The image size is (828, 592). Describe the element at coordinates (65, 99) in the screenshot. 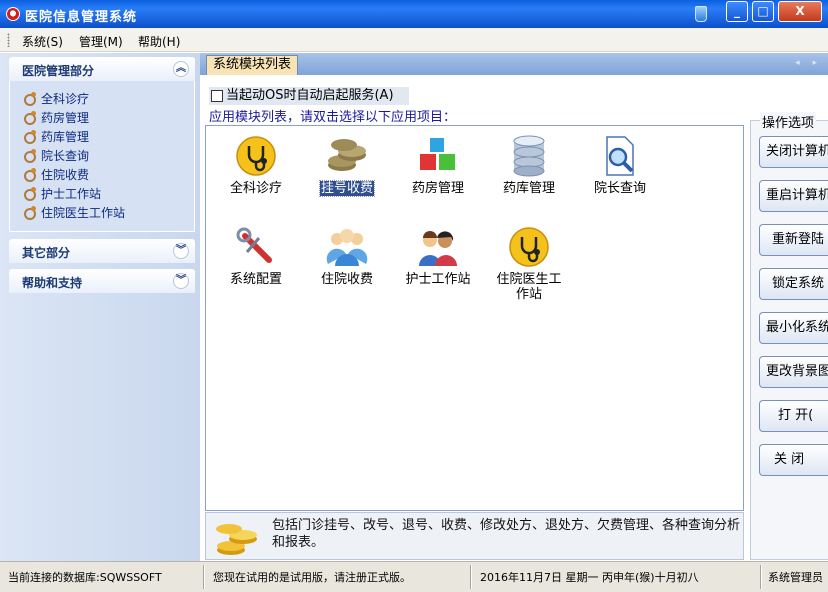

I see `sidebar-item-label: 全科诊疗` at that location.